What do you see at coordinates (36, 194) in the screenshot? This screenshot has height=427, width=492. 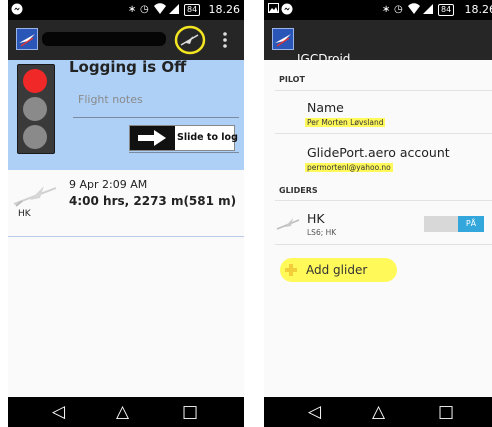 I see `glider-thumbnail-icon` at bounding box center [36, 194].